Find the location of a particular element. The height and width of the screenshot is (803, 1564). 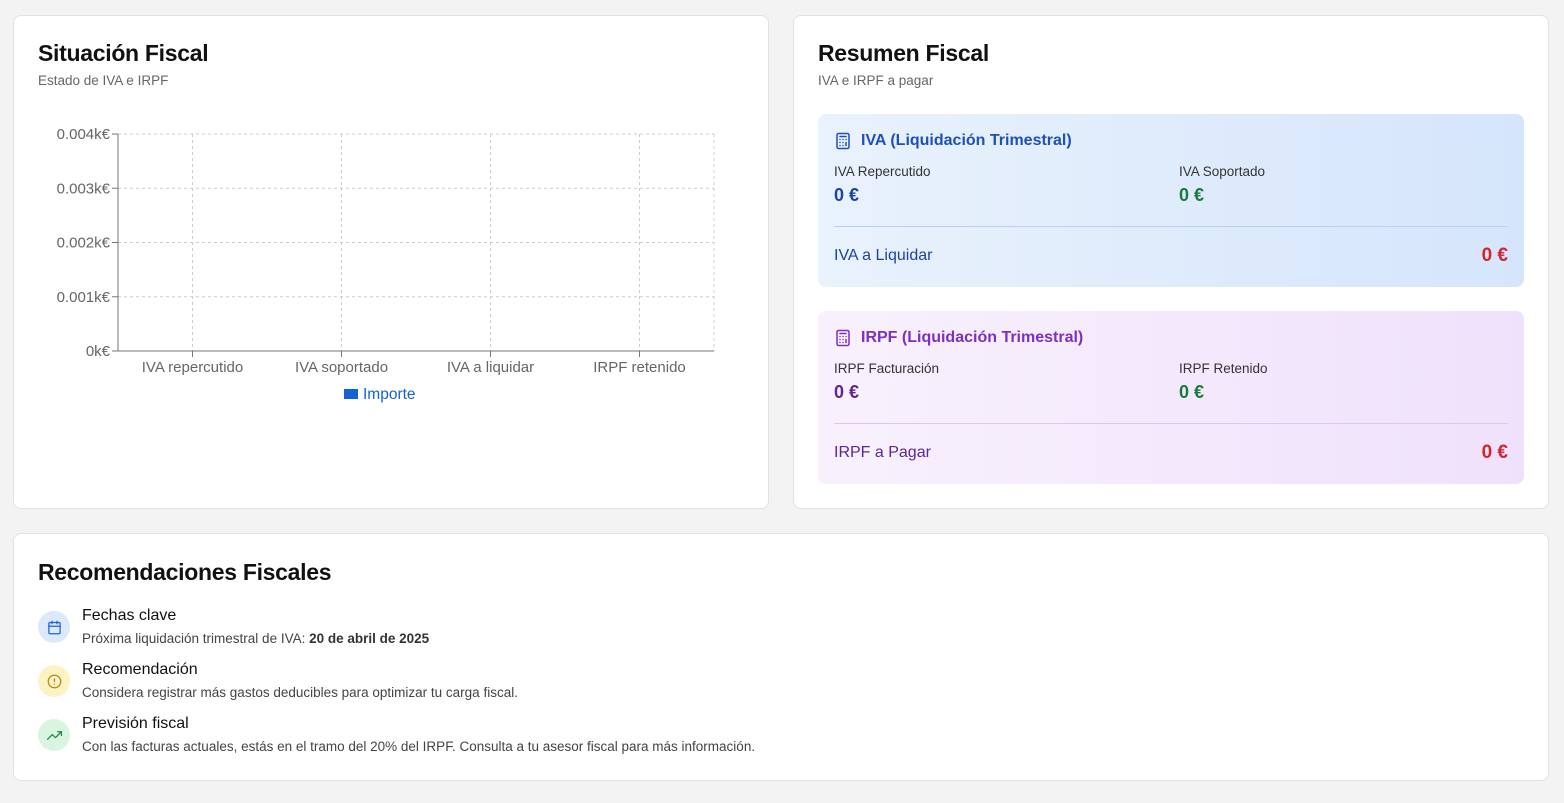

irpf-facturacion-value: 0 € is located at coordinates (847, 392).